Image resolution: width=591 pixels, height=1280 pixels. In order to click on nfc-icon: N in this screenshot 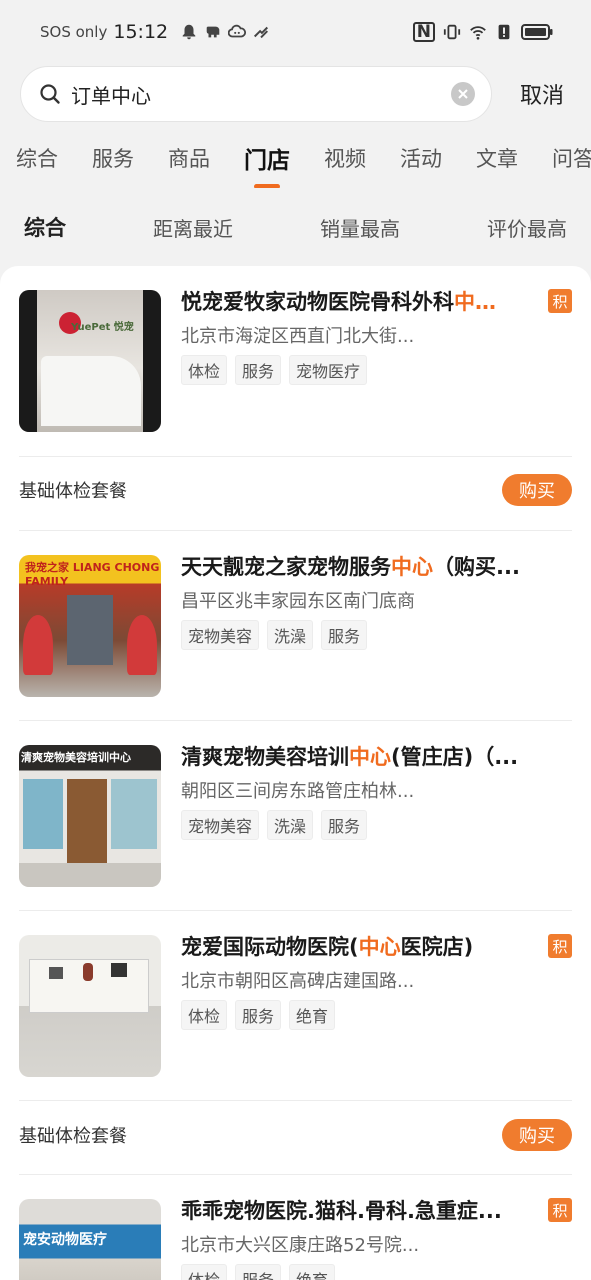, I will do `click(423, 32)`.